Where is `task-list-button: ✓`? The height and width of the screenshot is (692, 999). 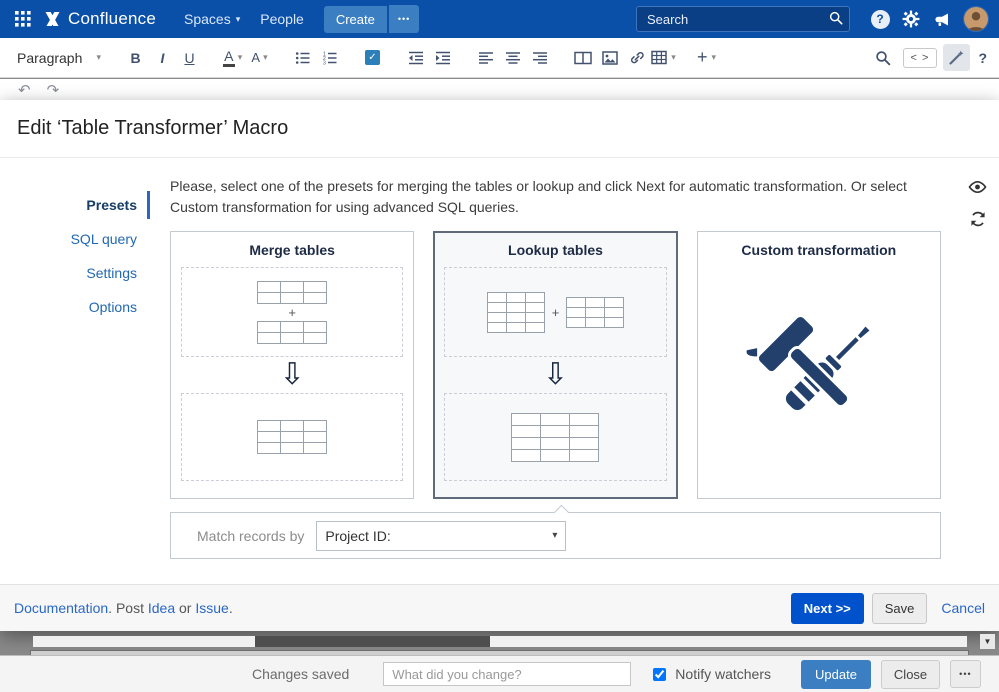
task-list-button: ✓ is located at coordinates (372, 57).